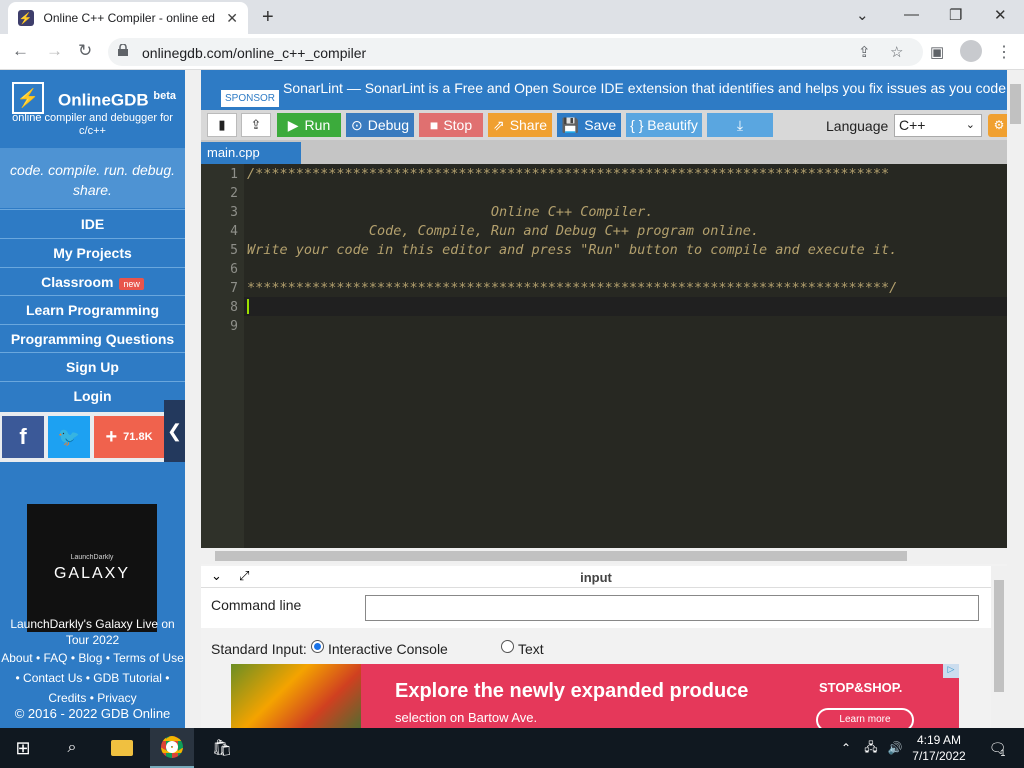 This screenshot has width=1024, height=768. What do you see at coordinates (16, 658) in the screenshot?
I see `footer-link-about: About` at bounding box center [16, 658].